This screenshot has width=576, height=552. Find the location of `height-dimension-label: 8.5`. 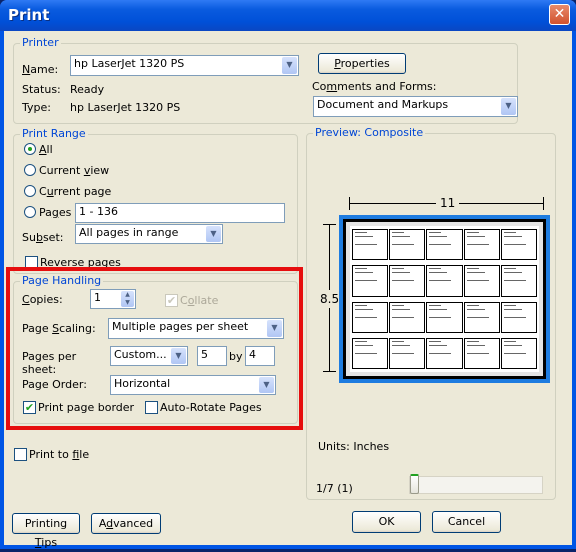

height-dimension-label: 8.5 is located at coordinates (330, 299).